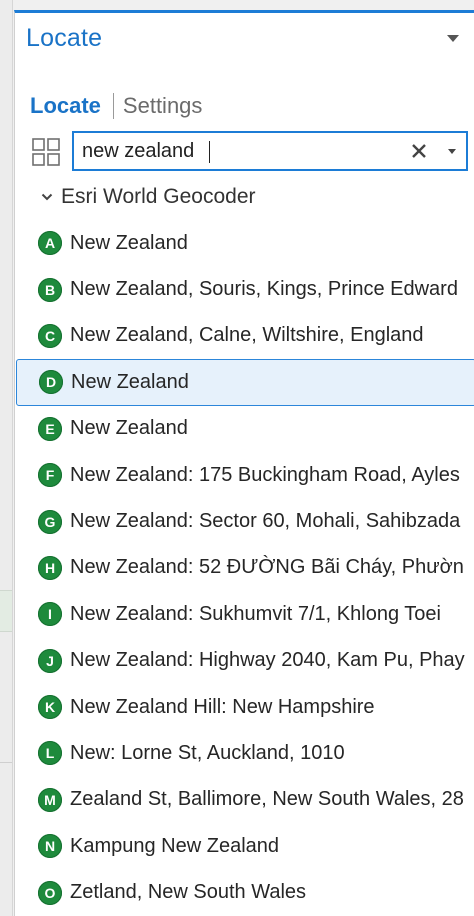 This screenshot has height=916, width=474. I want to click on group-header-esri-world-geocoder: Esri World Geocoder, so click(148, 197).